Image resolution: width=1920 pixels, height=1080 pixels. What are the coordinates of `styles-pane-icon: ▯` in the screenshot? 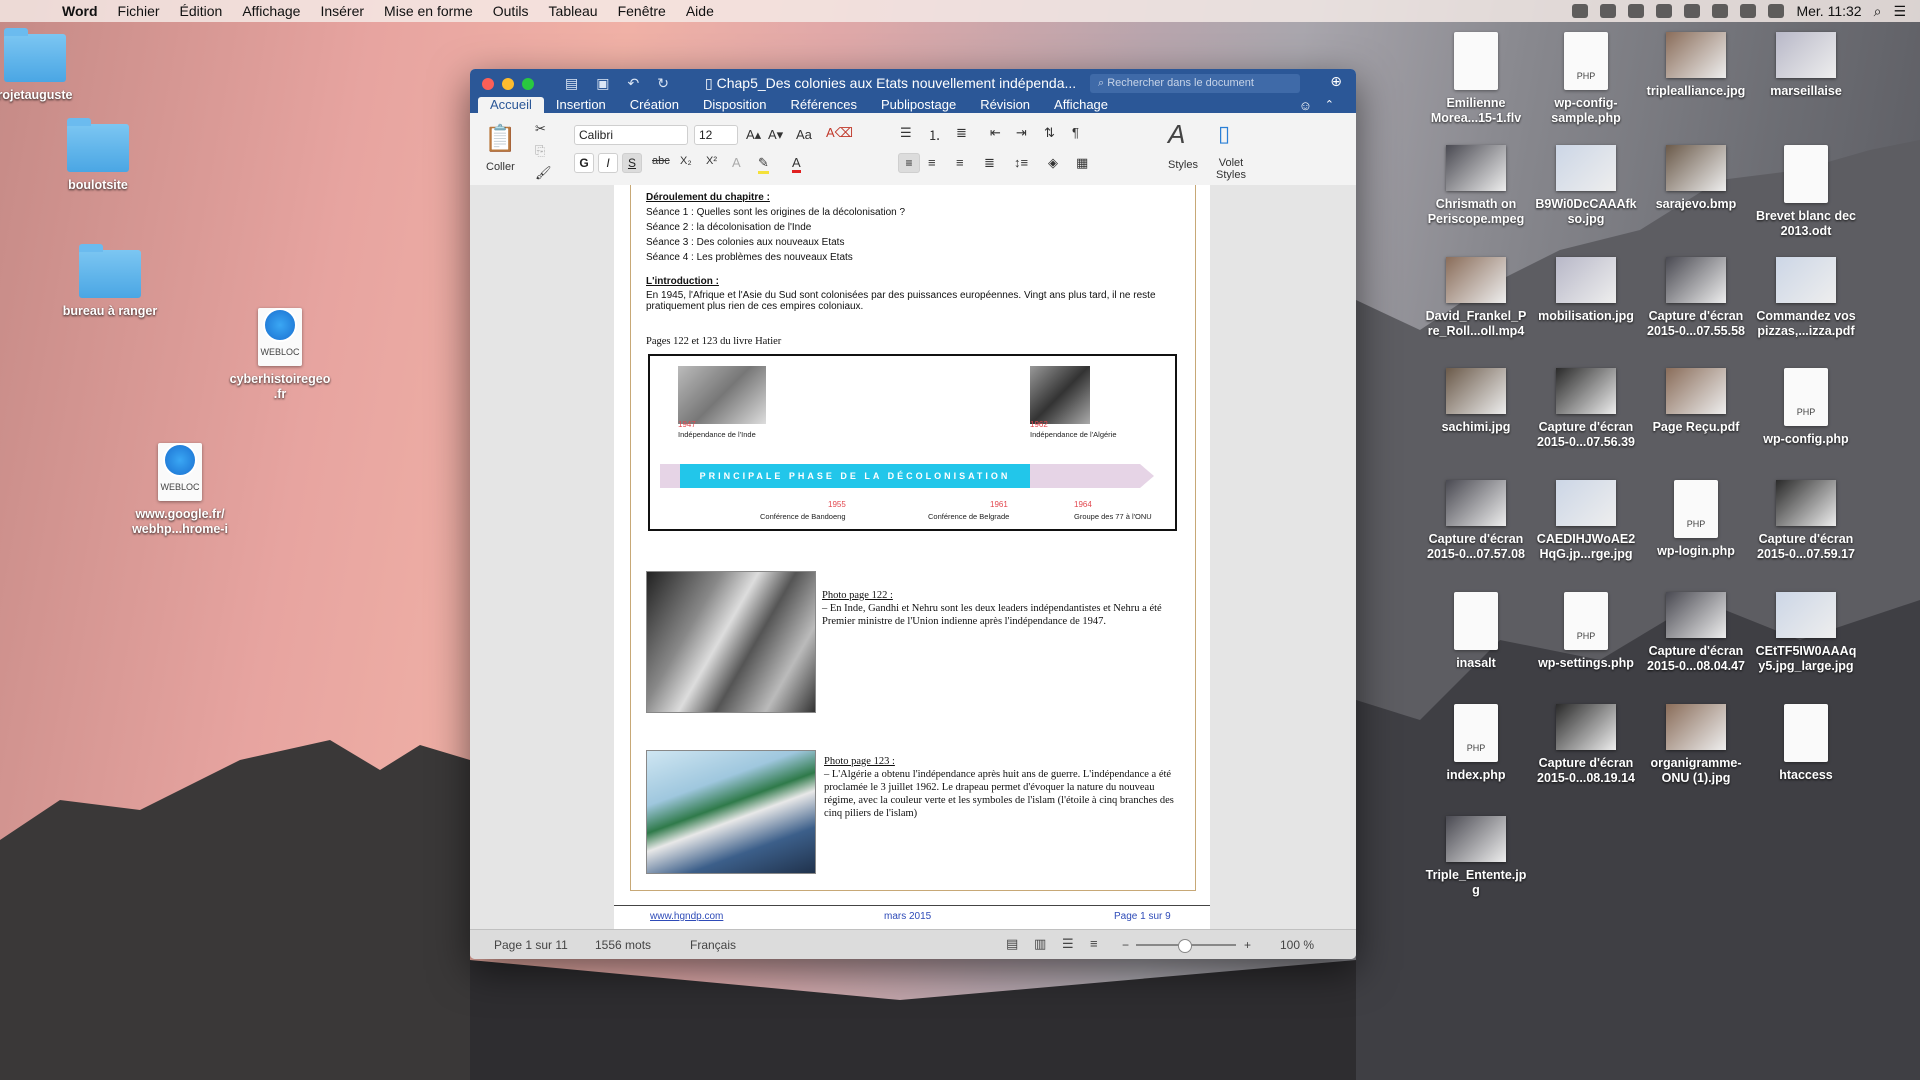 It's located at (1224, 134).